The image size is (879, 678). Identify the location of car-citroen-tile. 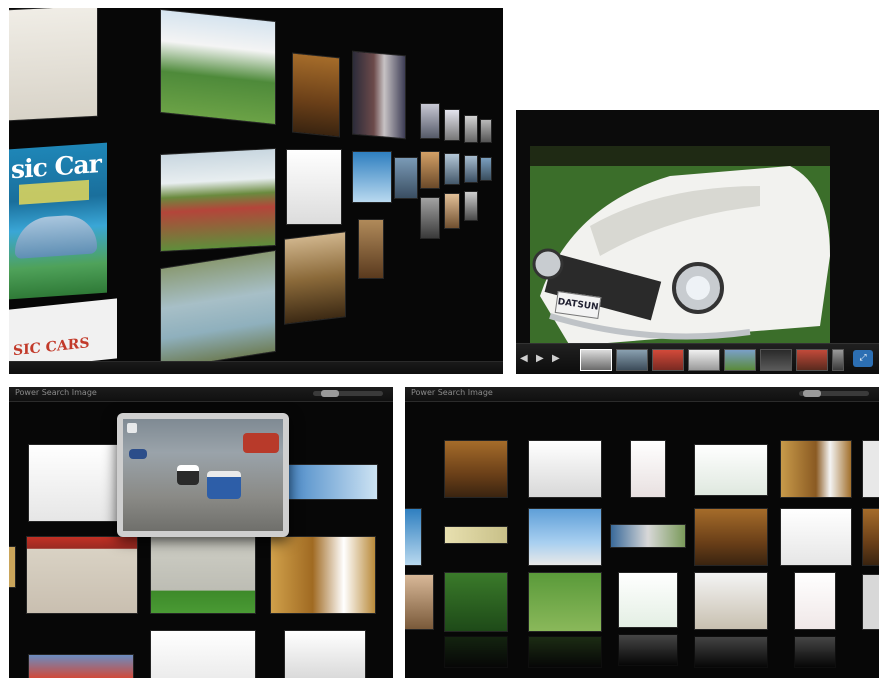
(218, 310).